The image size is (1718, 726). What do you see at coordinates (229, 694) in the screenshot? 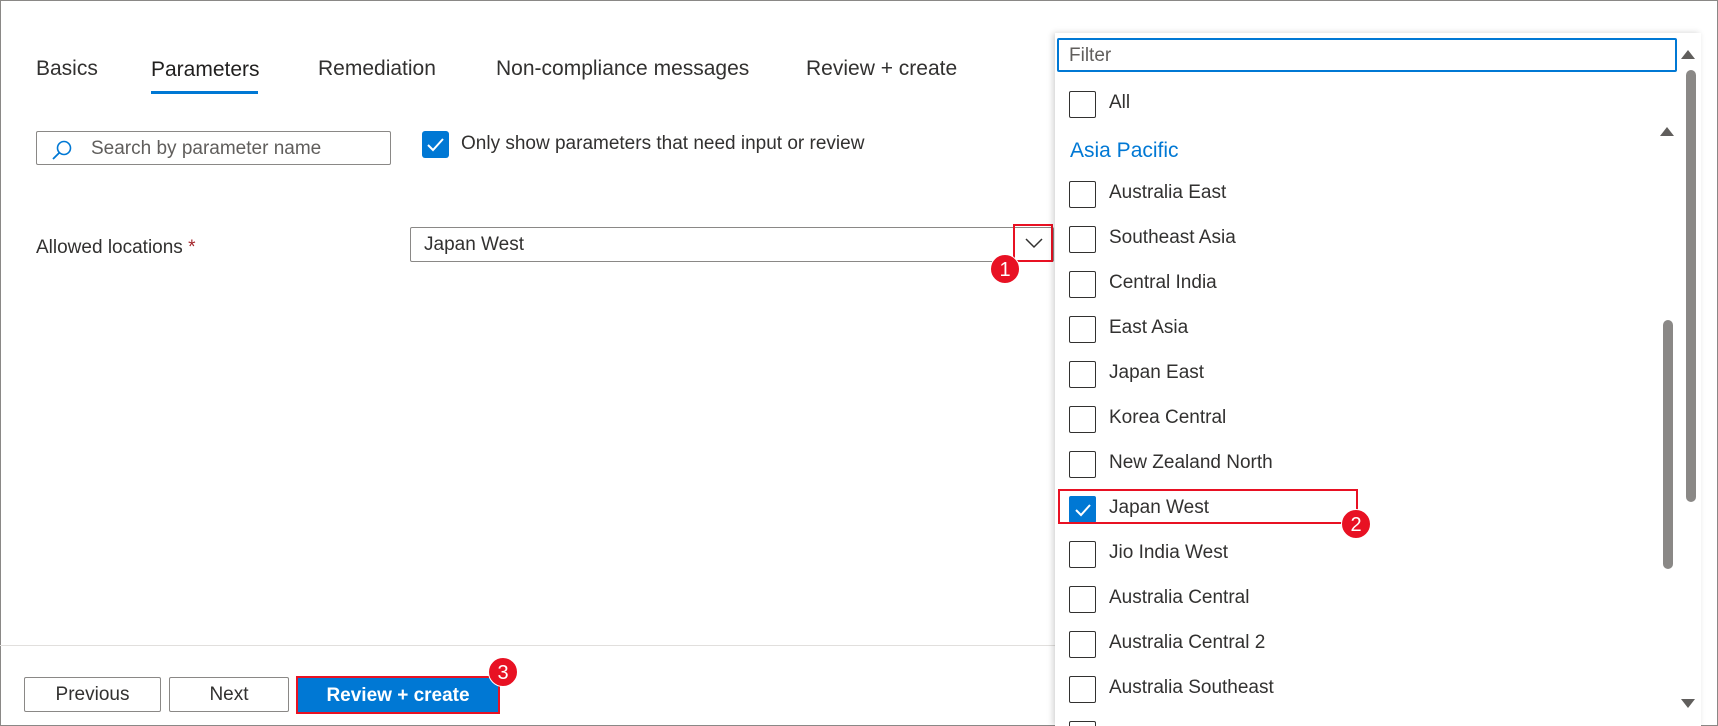
I see `next-button: Next` at bounding box center [229, 694].